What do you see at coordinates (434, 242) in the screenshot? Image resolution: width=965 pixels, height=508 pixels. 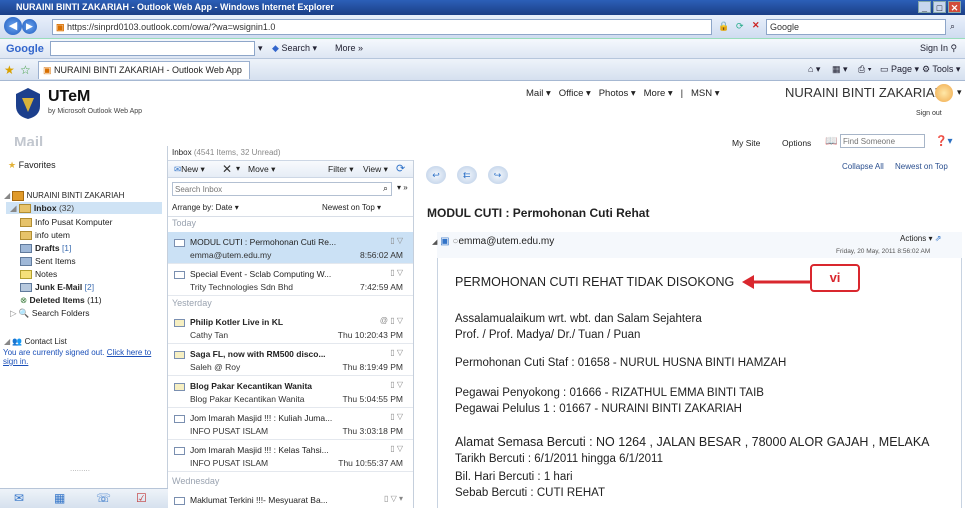 I see `collapse-message-icon: ◢` at bounding box center [434, 242].